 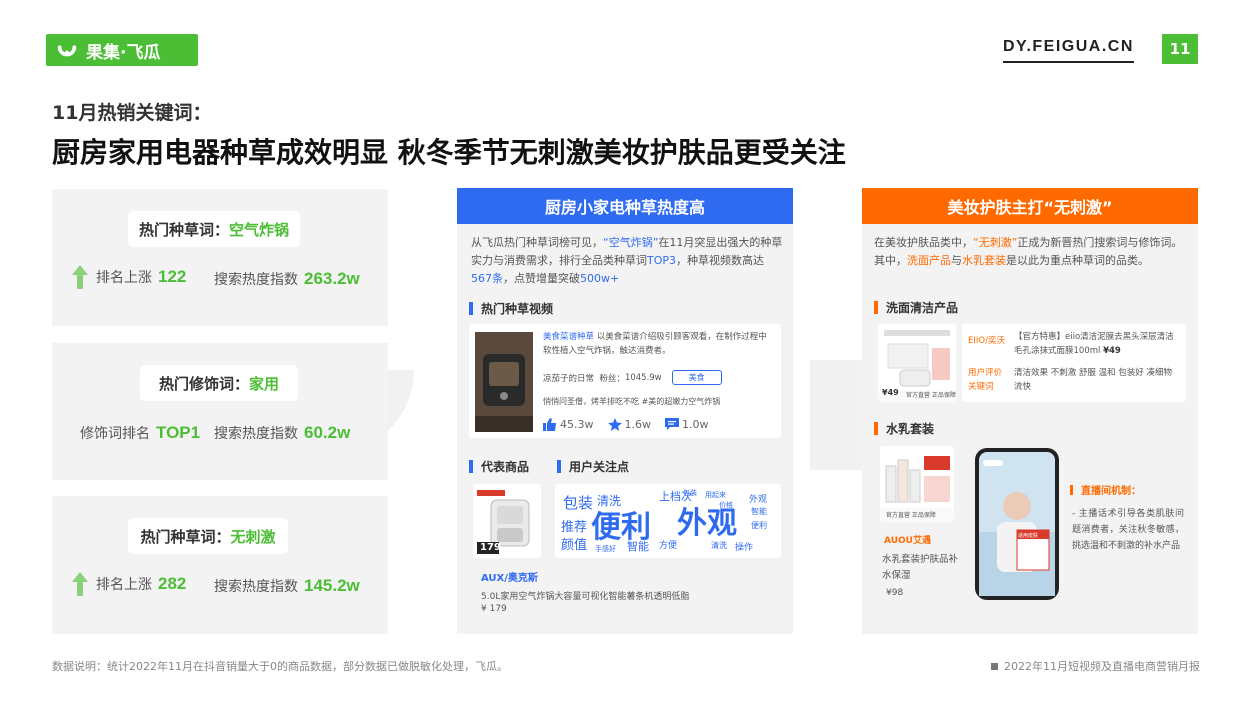 I want to click on product-price-badge: 179, so click(x=490, y=547).